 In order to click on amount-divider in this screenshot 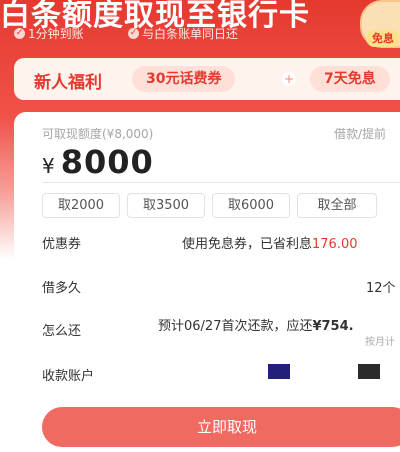, I will do `click(221, 182)`.